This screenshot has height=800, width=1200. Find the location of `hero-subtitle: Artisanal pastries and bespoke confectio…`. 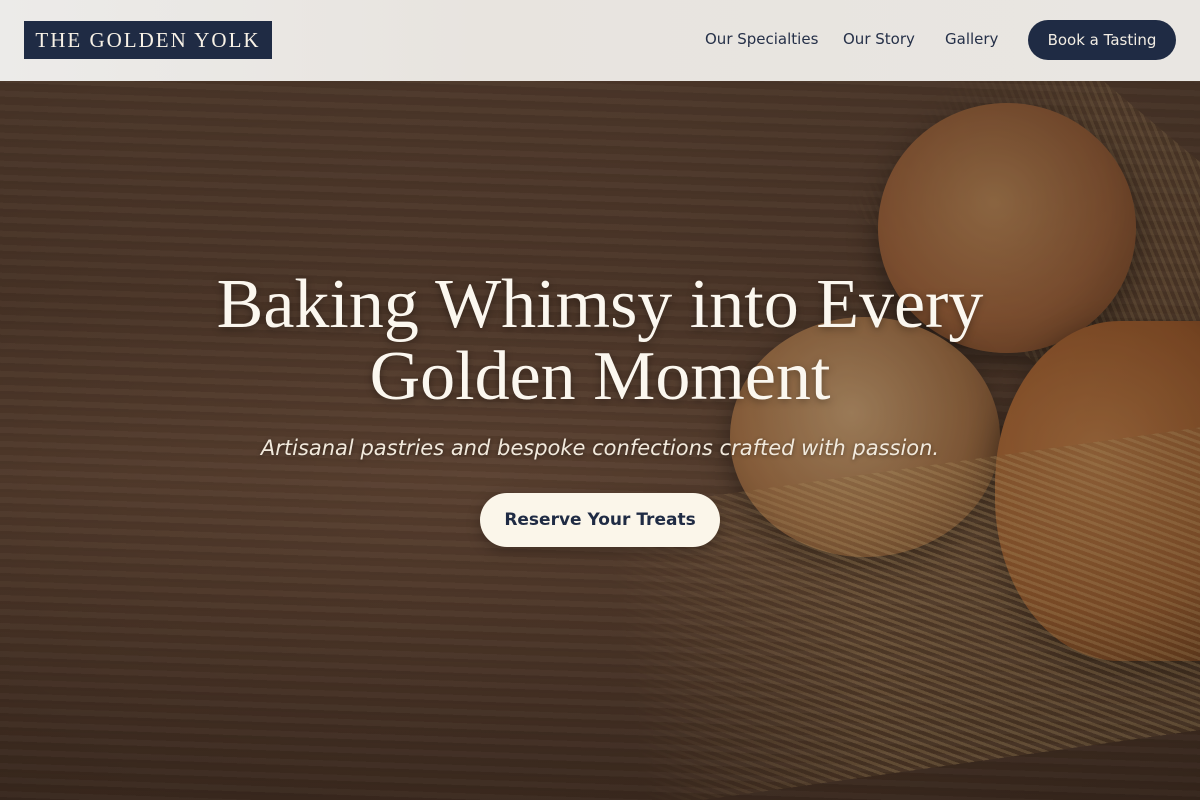

hero-subtitle: Artisanal pastries and bespoke confectio… is located at coordinates (600, 448).